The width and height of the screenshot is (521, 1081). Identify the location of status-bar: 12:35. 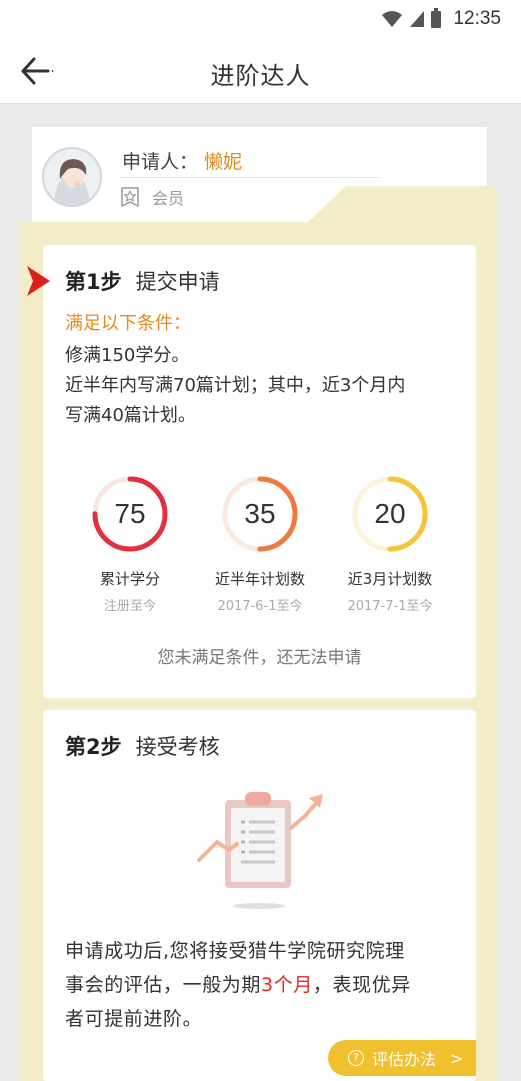
(260, 19).